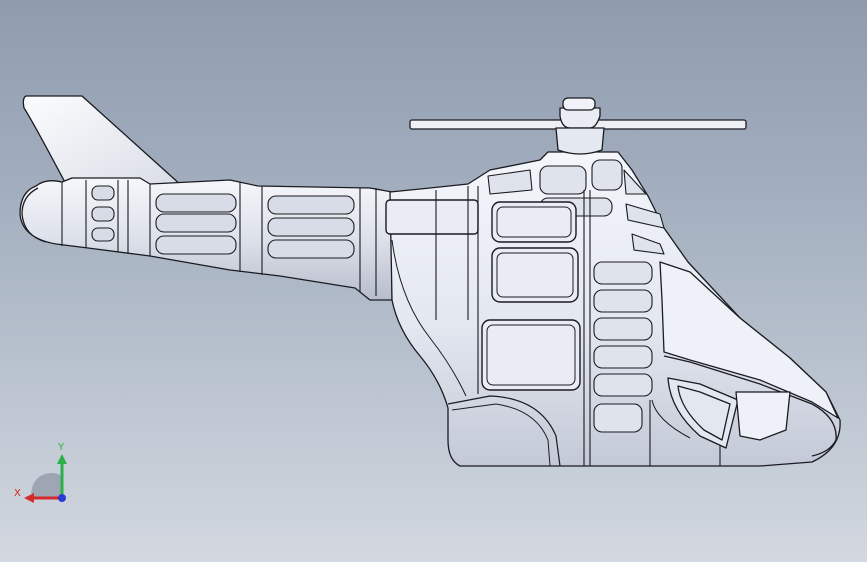 This screenshot has height=562, width=867. I want to click on axis-triad: Y X, so click(40, 472).